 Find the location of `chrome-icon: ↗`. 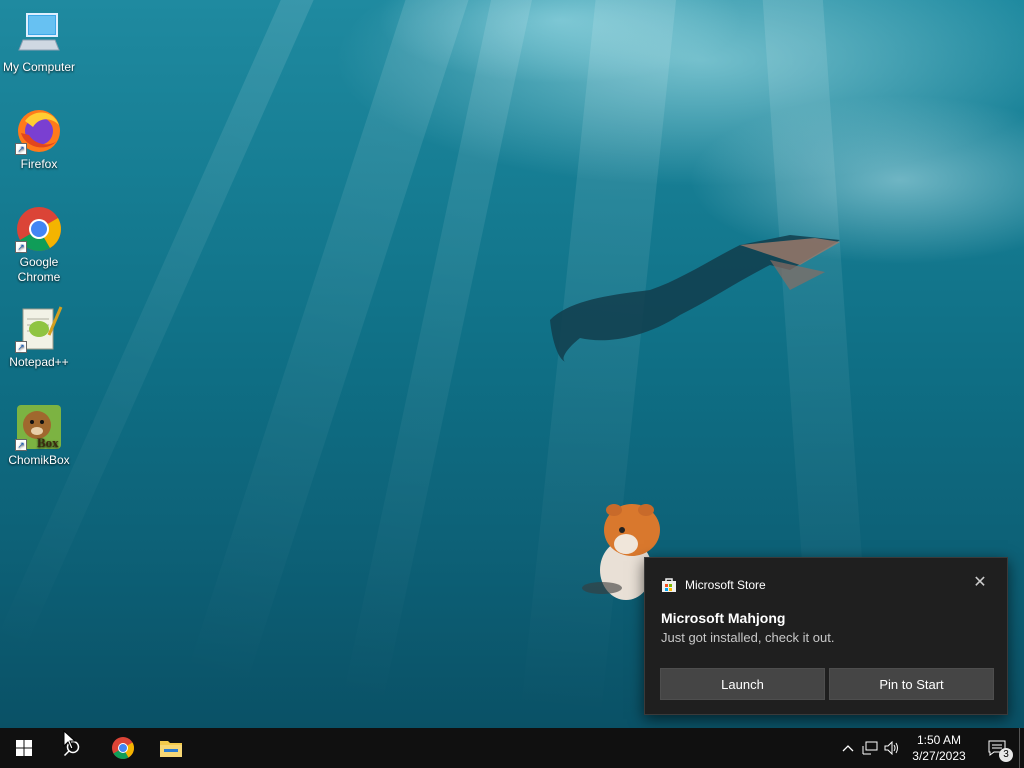

chrome-icon: ↗ is located at coordinates (39, 229).